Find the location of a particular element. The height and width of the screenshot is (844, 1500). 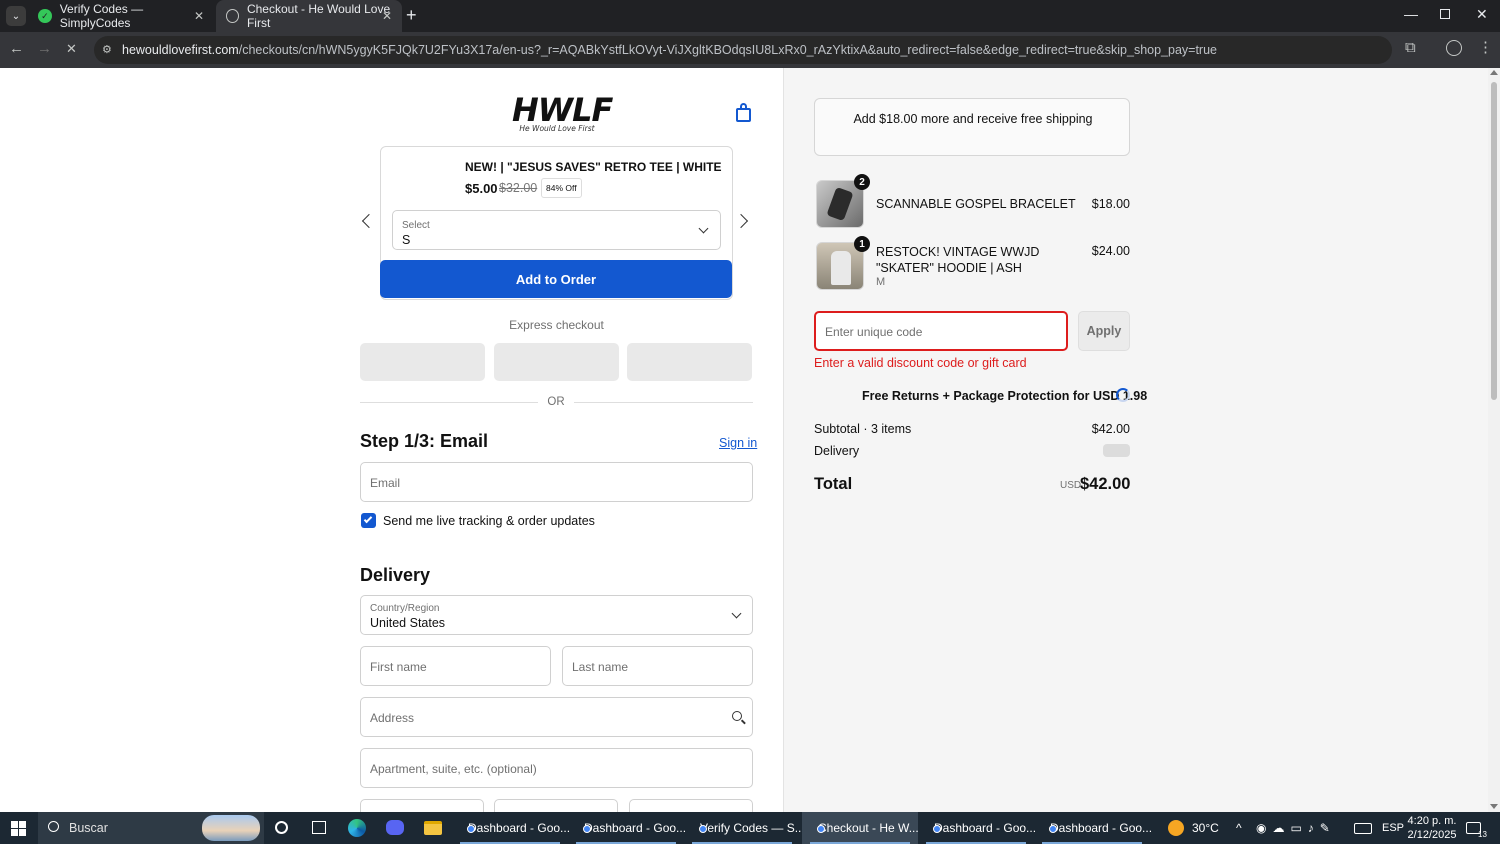

delivery-title: Delivery is located at coordinates (395, 575).